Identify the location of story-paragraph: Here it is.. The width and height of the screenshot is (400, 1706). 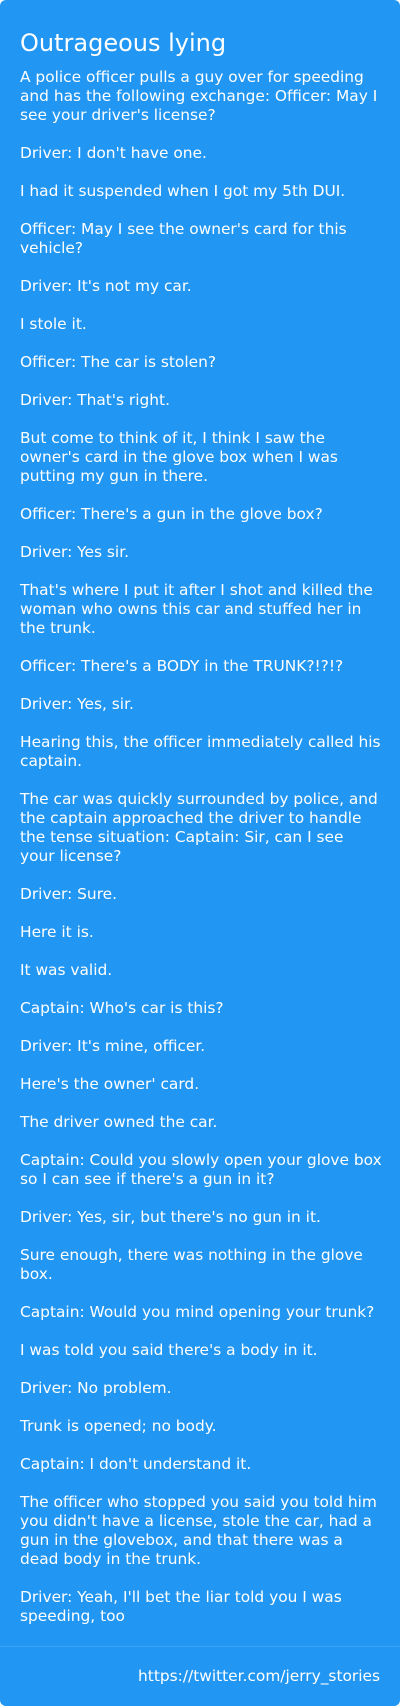
(57, 932).